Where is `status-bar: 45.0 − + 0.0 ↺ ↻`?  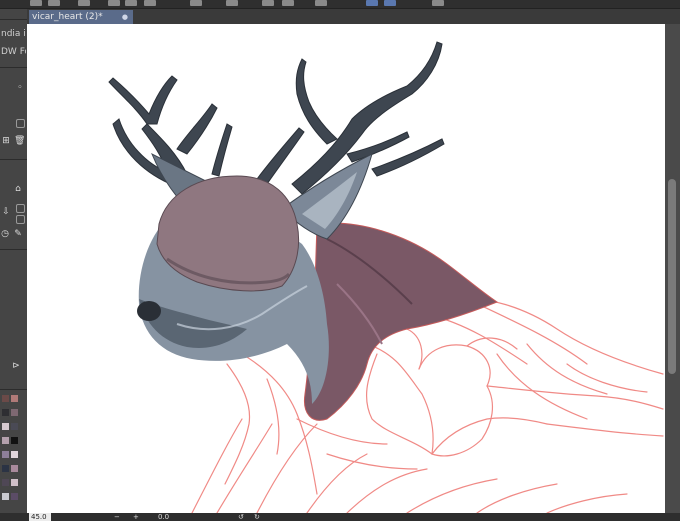
status-bar: 45.0 − + 0.0 ↺ ↻ is located at coordinates (340, 517).